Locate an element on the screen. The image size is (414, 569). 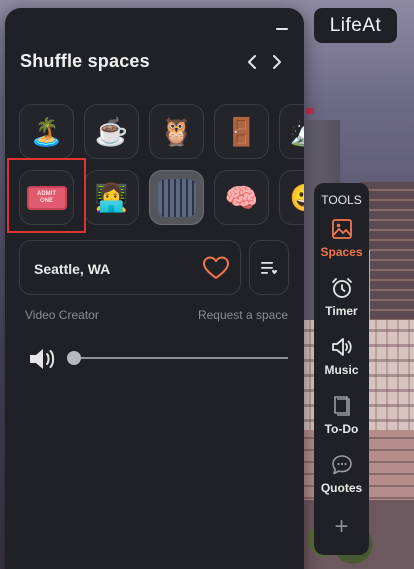
ticket-text-line: ONE is located at coordinates (46, 200).